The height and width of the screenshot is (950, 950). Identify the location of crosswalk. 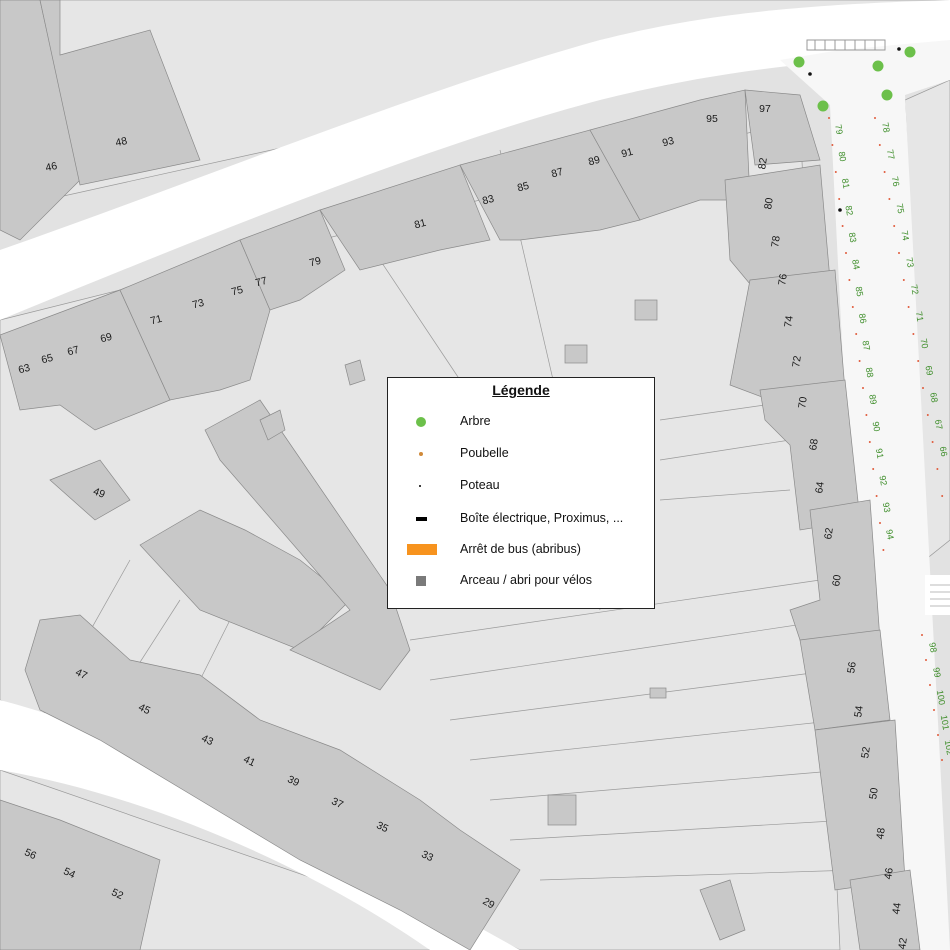
(937, 595).